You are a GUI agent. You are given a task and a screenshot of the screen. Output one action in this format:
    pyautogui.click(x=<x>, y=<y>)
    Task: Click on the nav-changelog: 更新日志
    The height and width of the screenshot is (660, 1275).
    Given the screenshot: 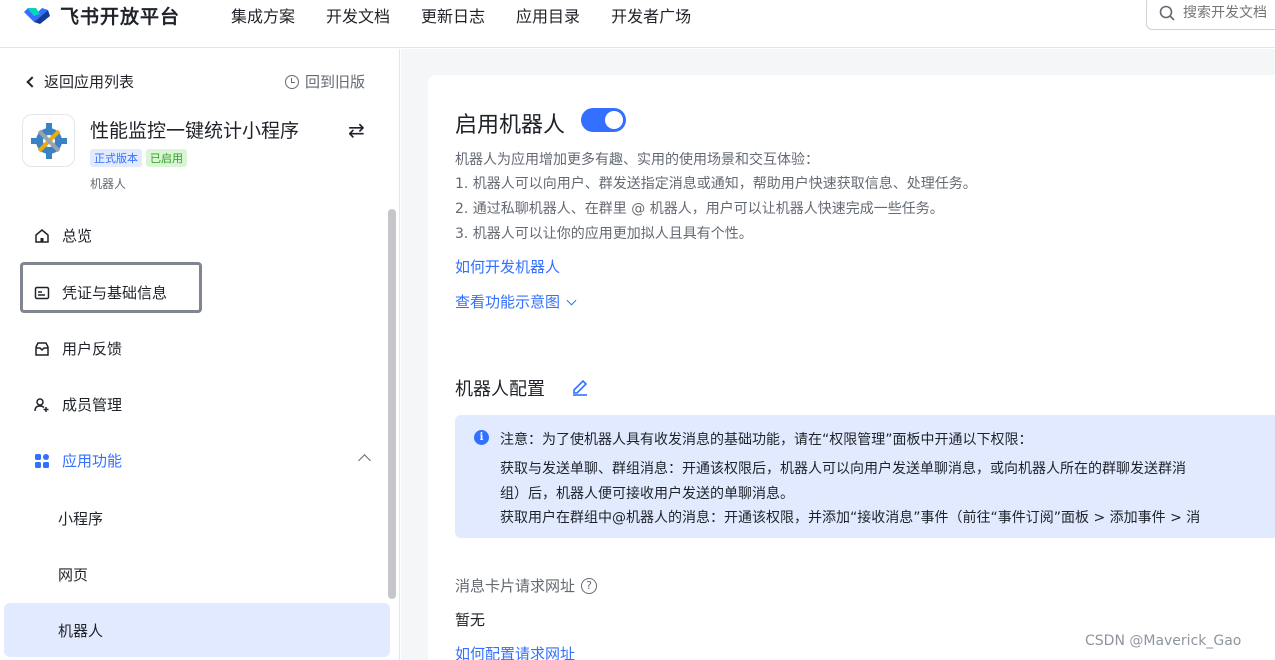 What is the action you would take?
    pyautogui.click(x=453, y=15)
    